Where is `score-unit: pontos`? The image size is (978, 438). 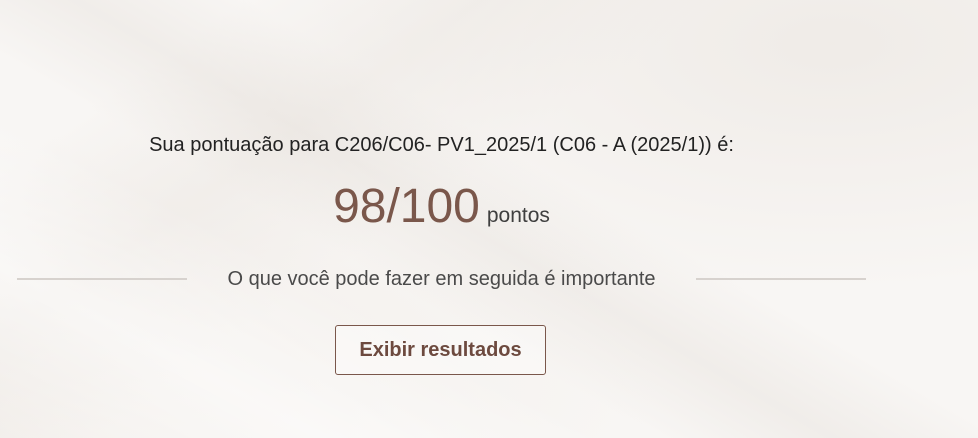
score-unit: pontos is located at coordinates (518, 215).